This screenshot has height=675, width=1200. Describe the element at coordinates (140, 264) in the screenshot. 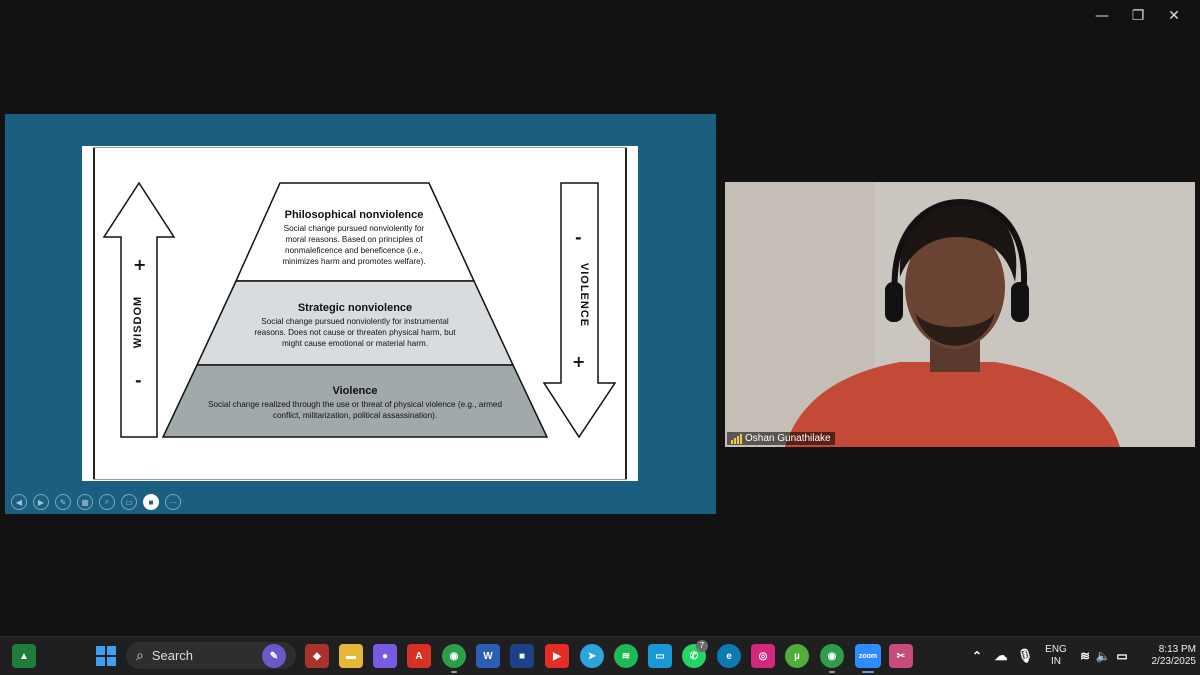

I see `wisdom-plus-sign: +` at that location.